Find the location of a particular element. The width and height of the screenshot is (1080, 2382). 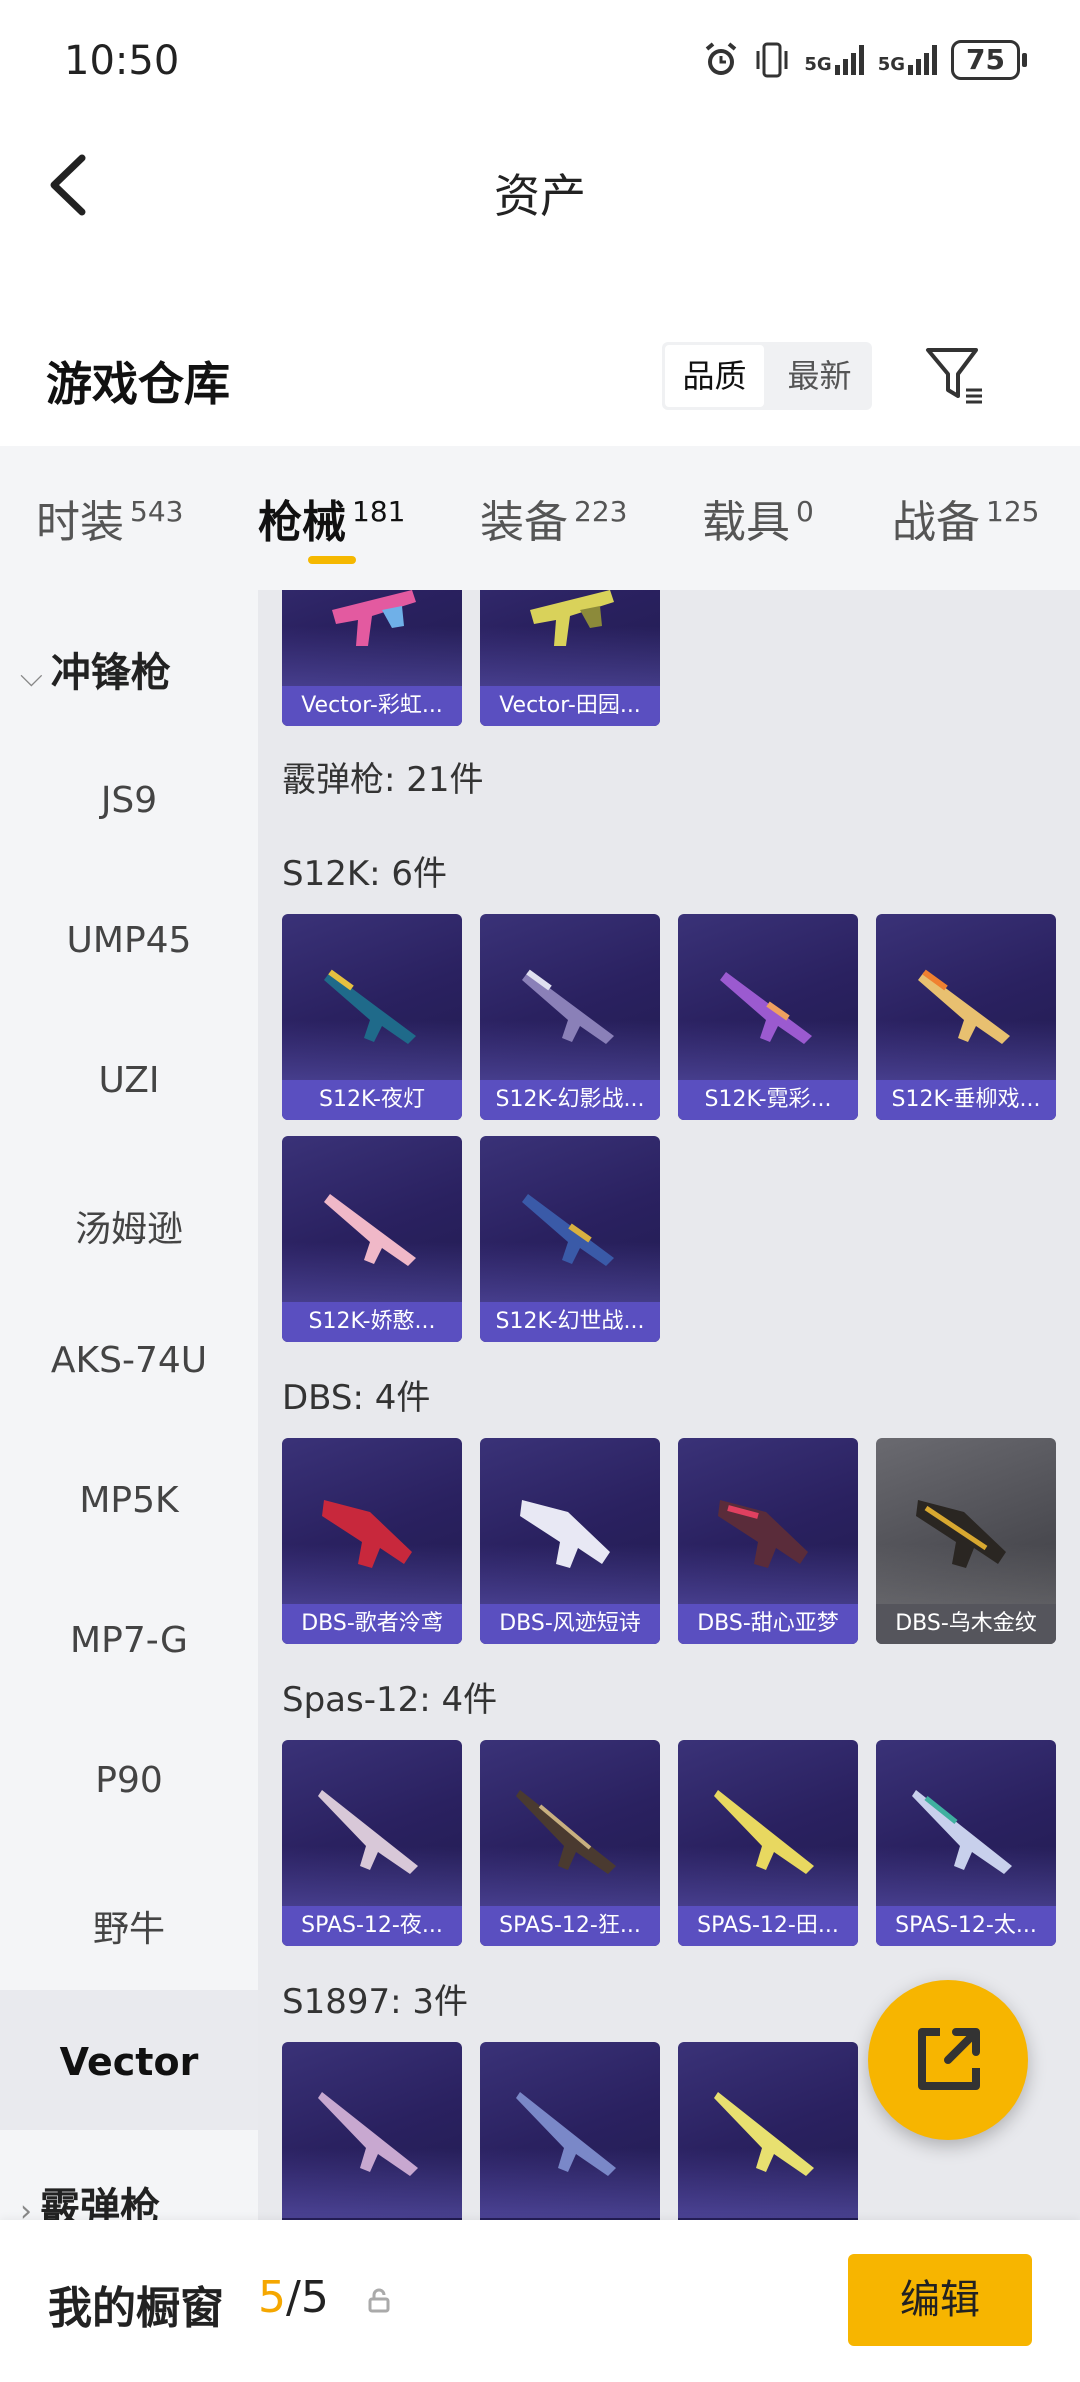

item-card: DBS-歌者泠鸢 is located at coordinates (372, 1541).